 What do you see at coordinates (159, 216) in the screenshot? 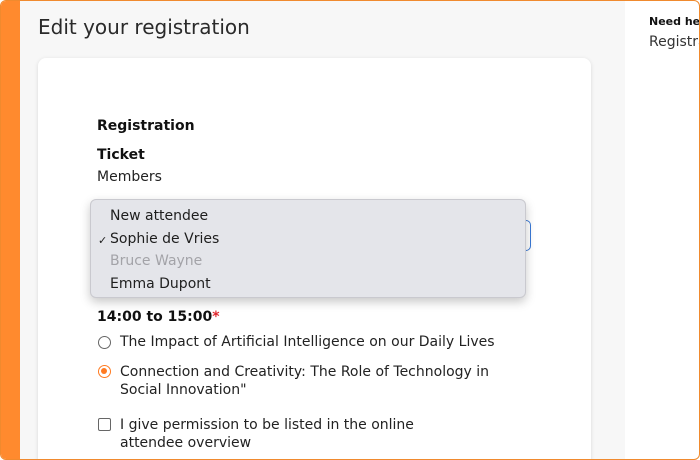
I see `dropdown-option-new-attendee: New attendee` at bounding box center [159, 216].